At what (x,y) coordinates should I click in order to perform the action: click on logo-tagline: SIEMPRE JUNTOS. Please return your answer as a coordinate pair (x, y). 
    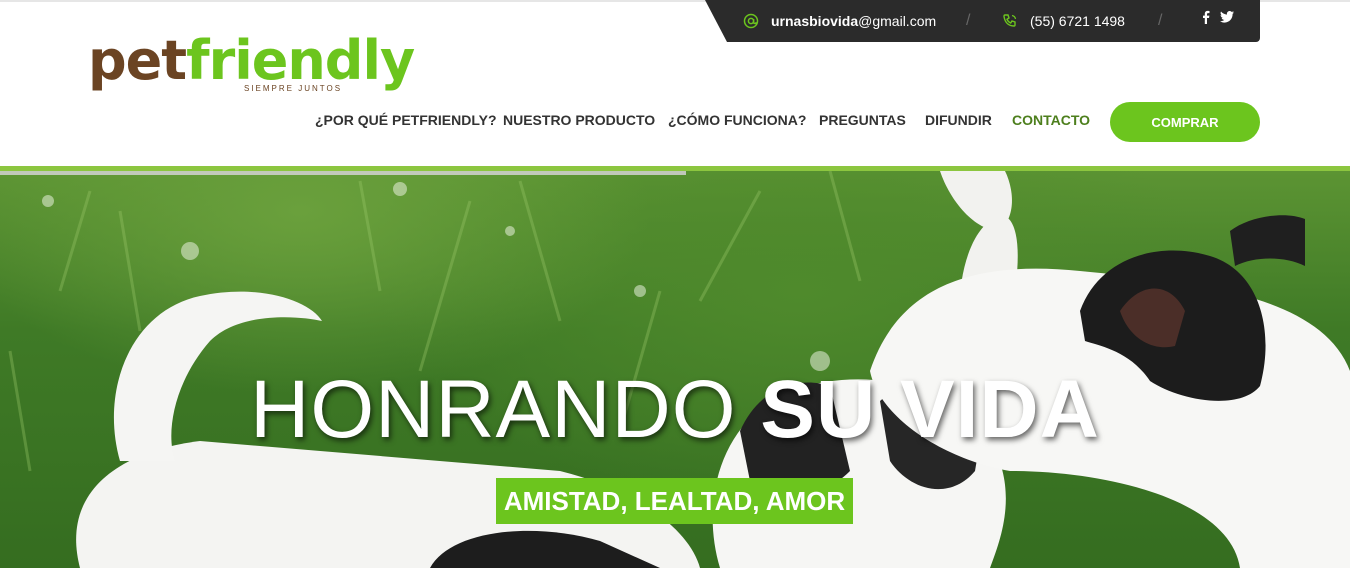
    Looking at the image, I should click on (293, 88).